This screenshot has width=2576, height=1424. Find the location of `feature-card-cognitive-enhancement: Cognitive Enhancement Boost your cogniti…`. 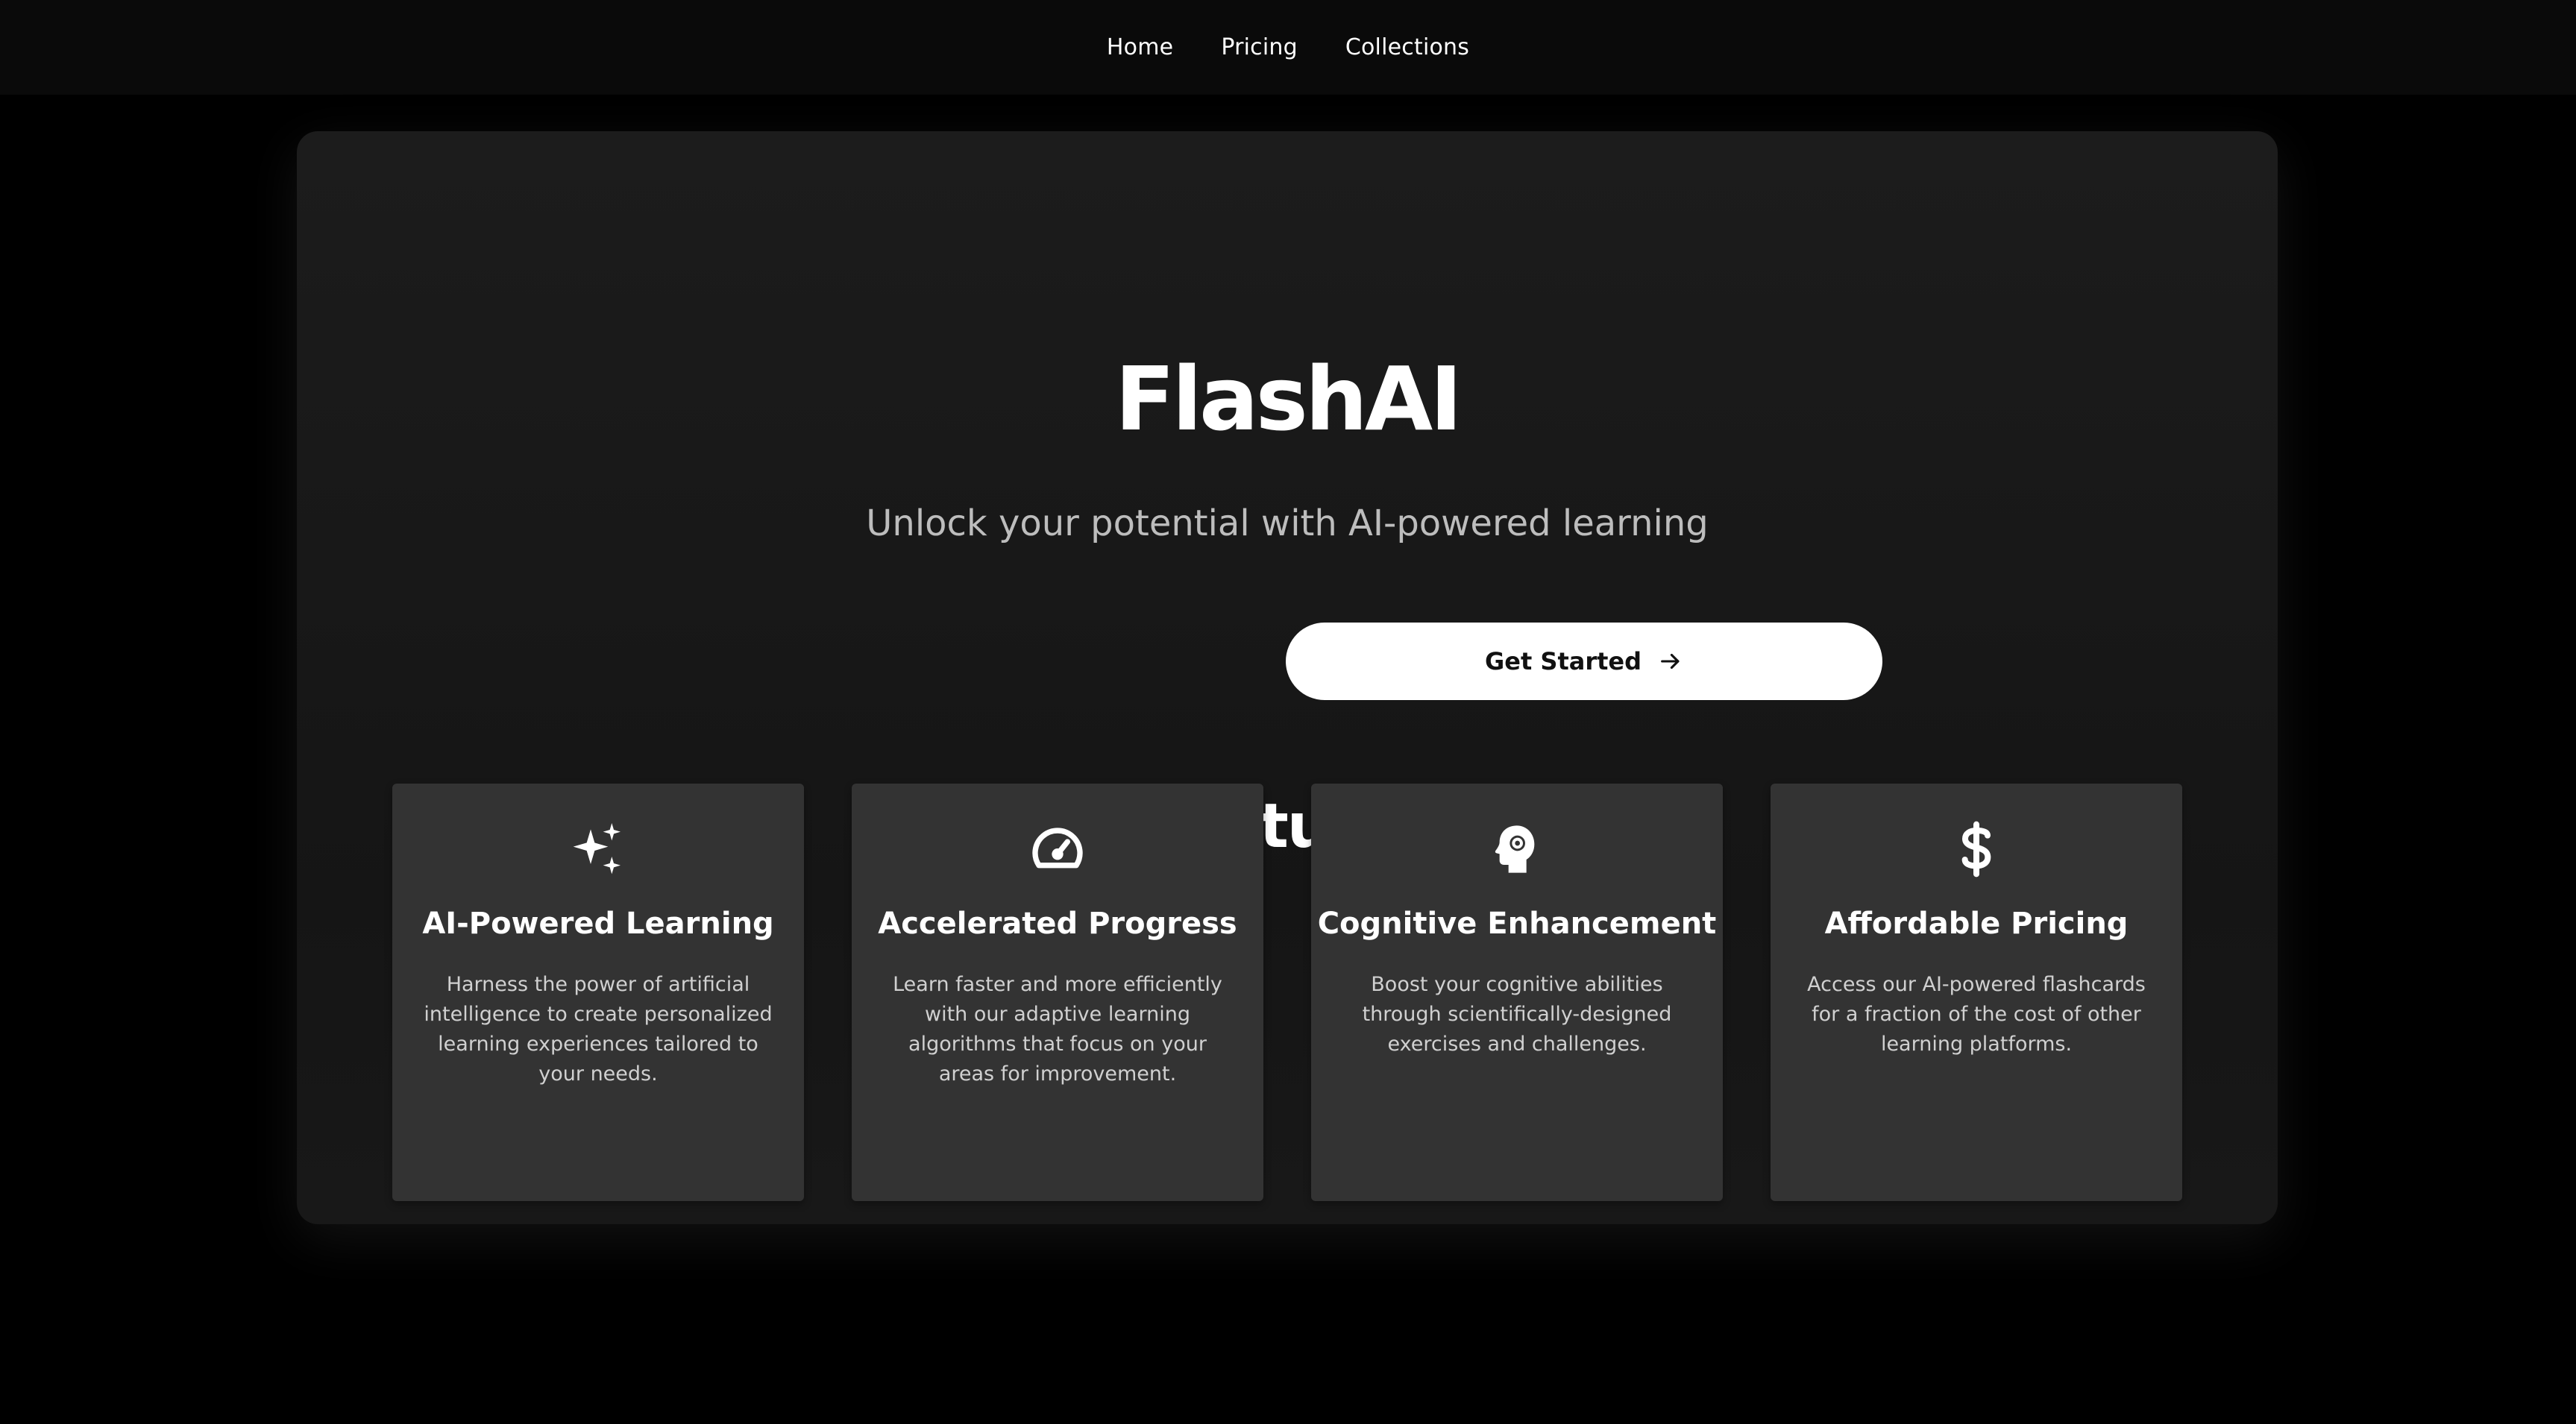

feature-card-cognitive-enhancement: Cognitive Enhancement Boost your cogniti… is located at coordinates (1517, 993).